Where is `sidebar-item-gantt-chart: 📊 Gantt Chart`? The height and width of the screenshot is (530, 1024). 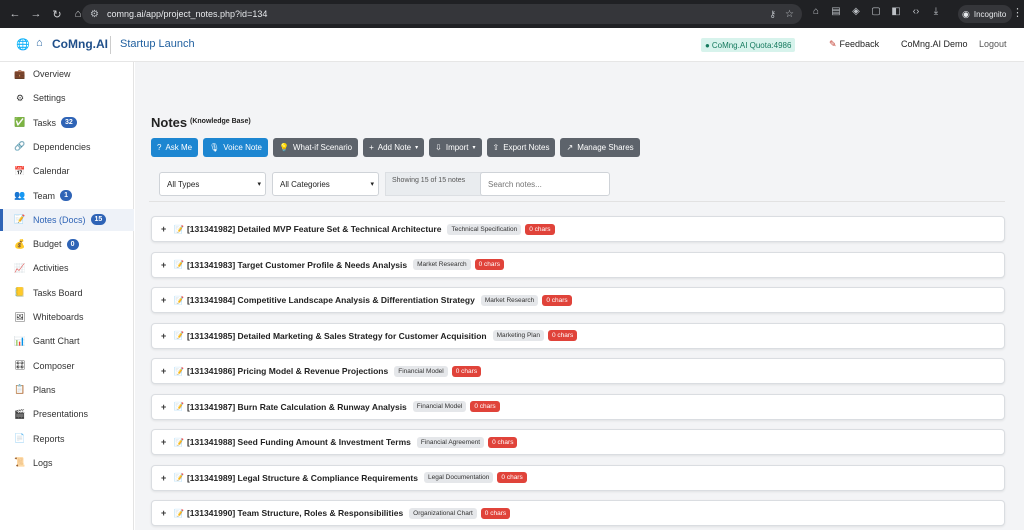 sidebar-item-gantt-chart: 📊 Gantt Chart is located at coordinates (67, 341).